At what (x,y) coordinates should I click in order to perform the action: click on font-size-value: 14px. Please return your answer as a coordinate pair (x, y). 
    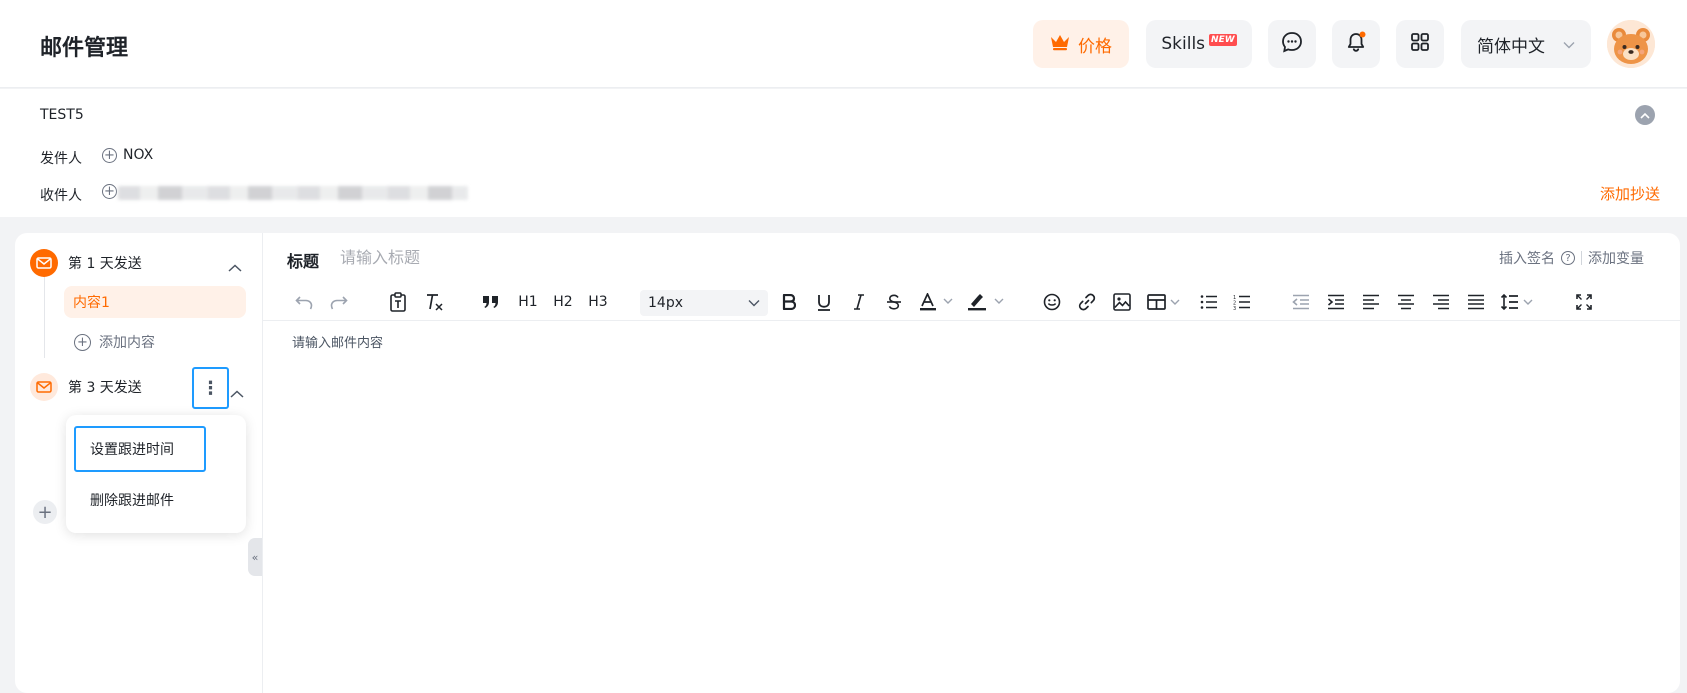
    Looking at the image, I should click on (665, 303).